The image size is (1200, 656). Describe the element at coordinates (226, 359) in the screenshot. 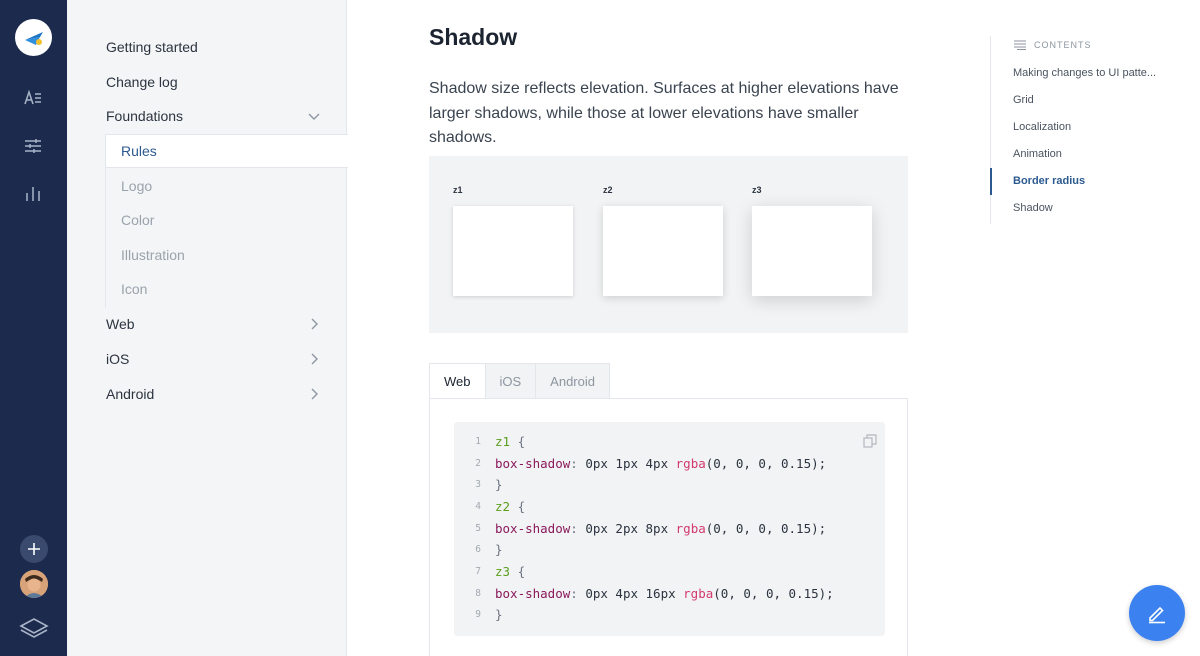

I see `nav-item-ios: iOS` at that location.